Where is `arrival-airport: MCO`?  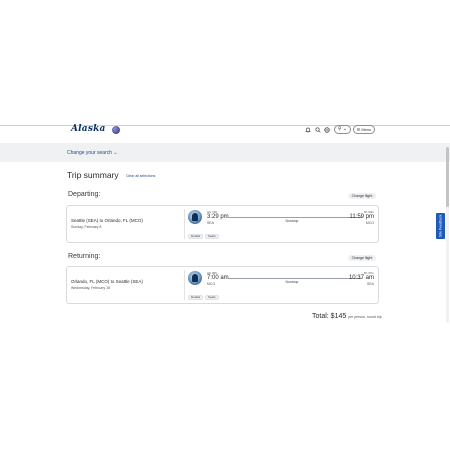 arrival-airport: MCO is located at coordinates (369, 223).